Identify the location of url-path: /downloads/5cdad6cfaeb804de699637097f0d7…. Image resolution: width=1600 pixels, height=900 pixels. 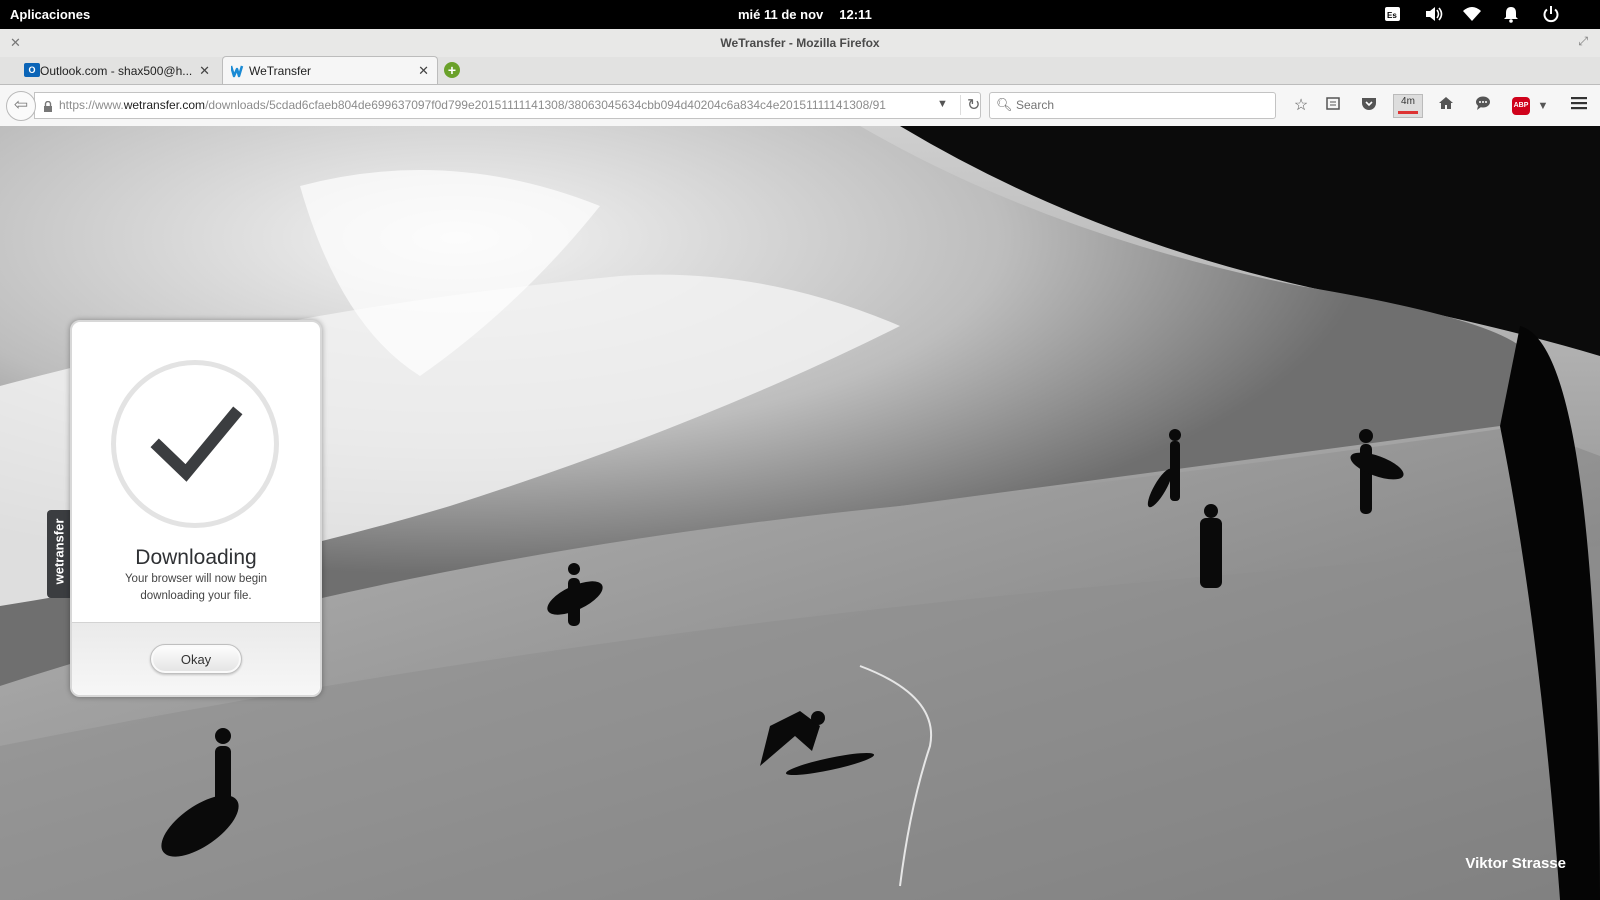
(545, 105).